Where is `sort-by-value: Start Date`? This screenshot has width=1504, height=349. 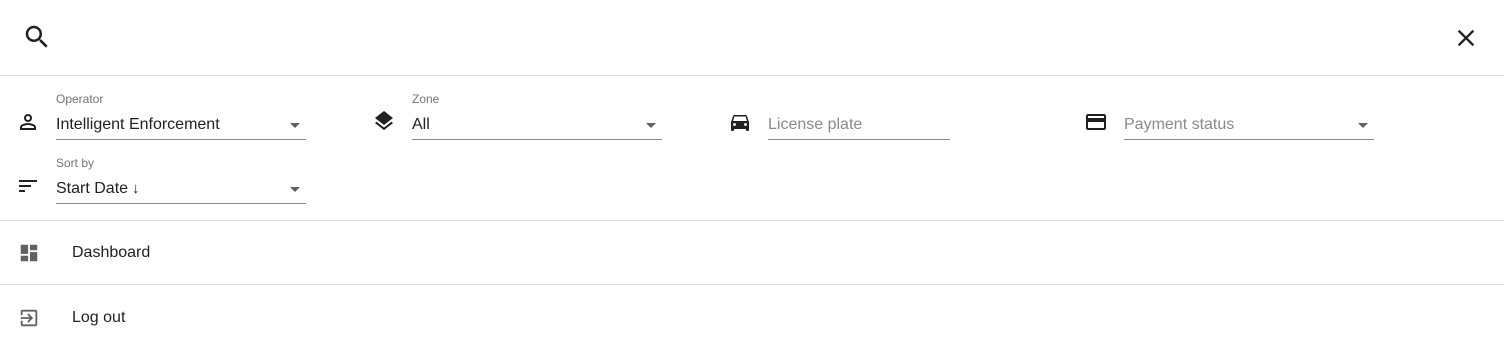 sort-by-value: Start Date is located at coordinates (92, 188).